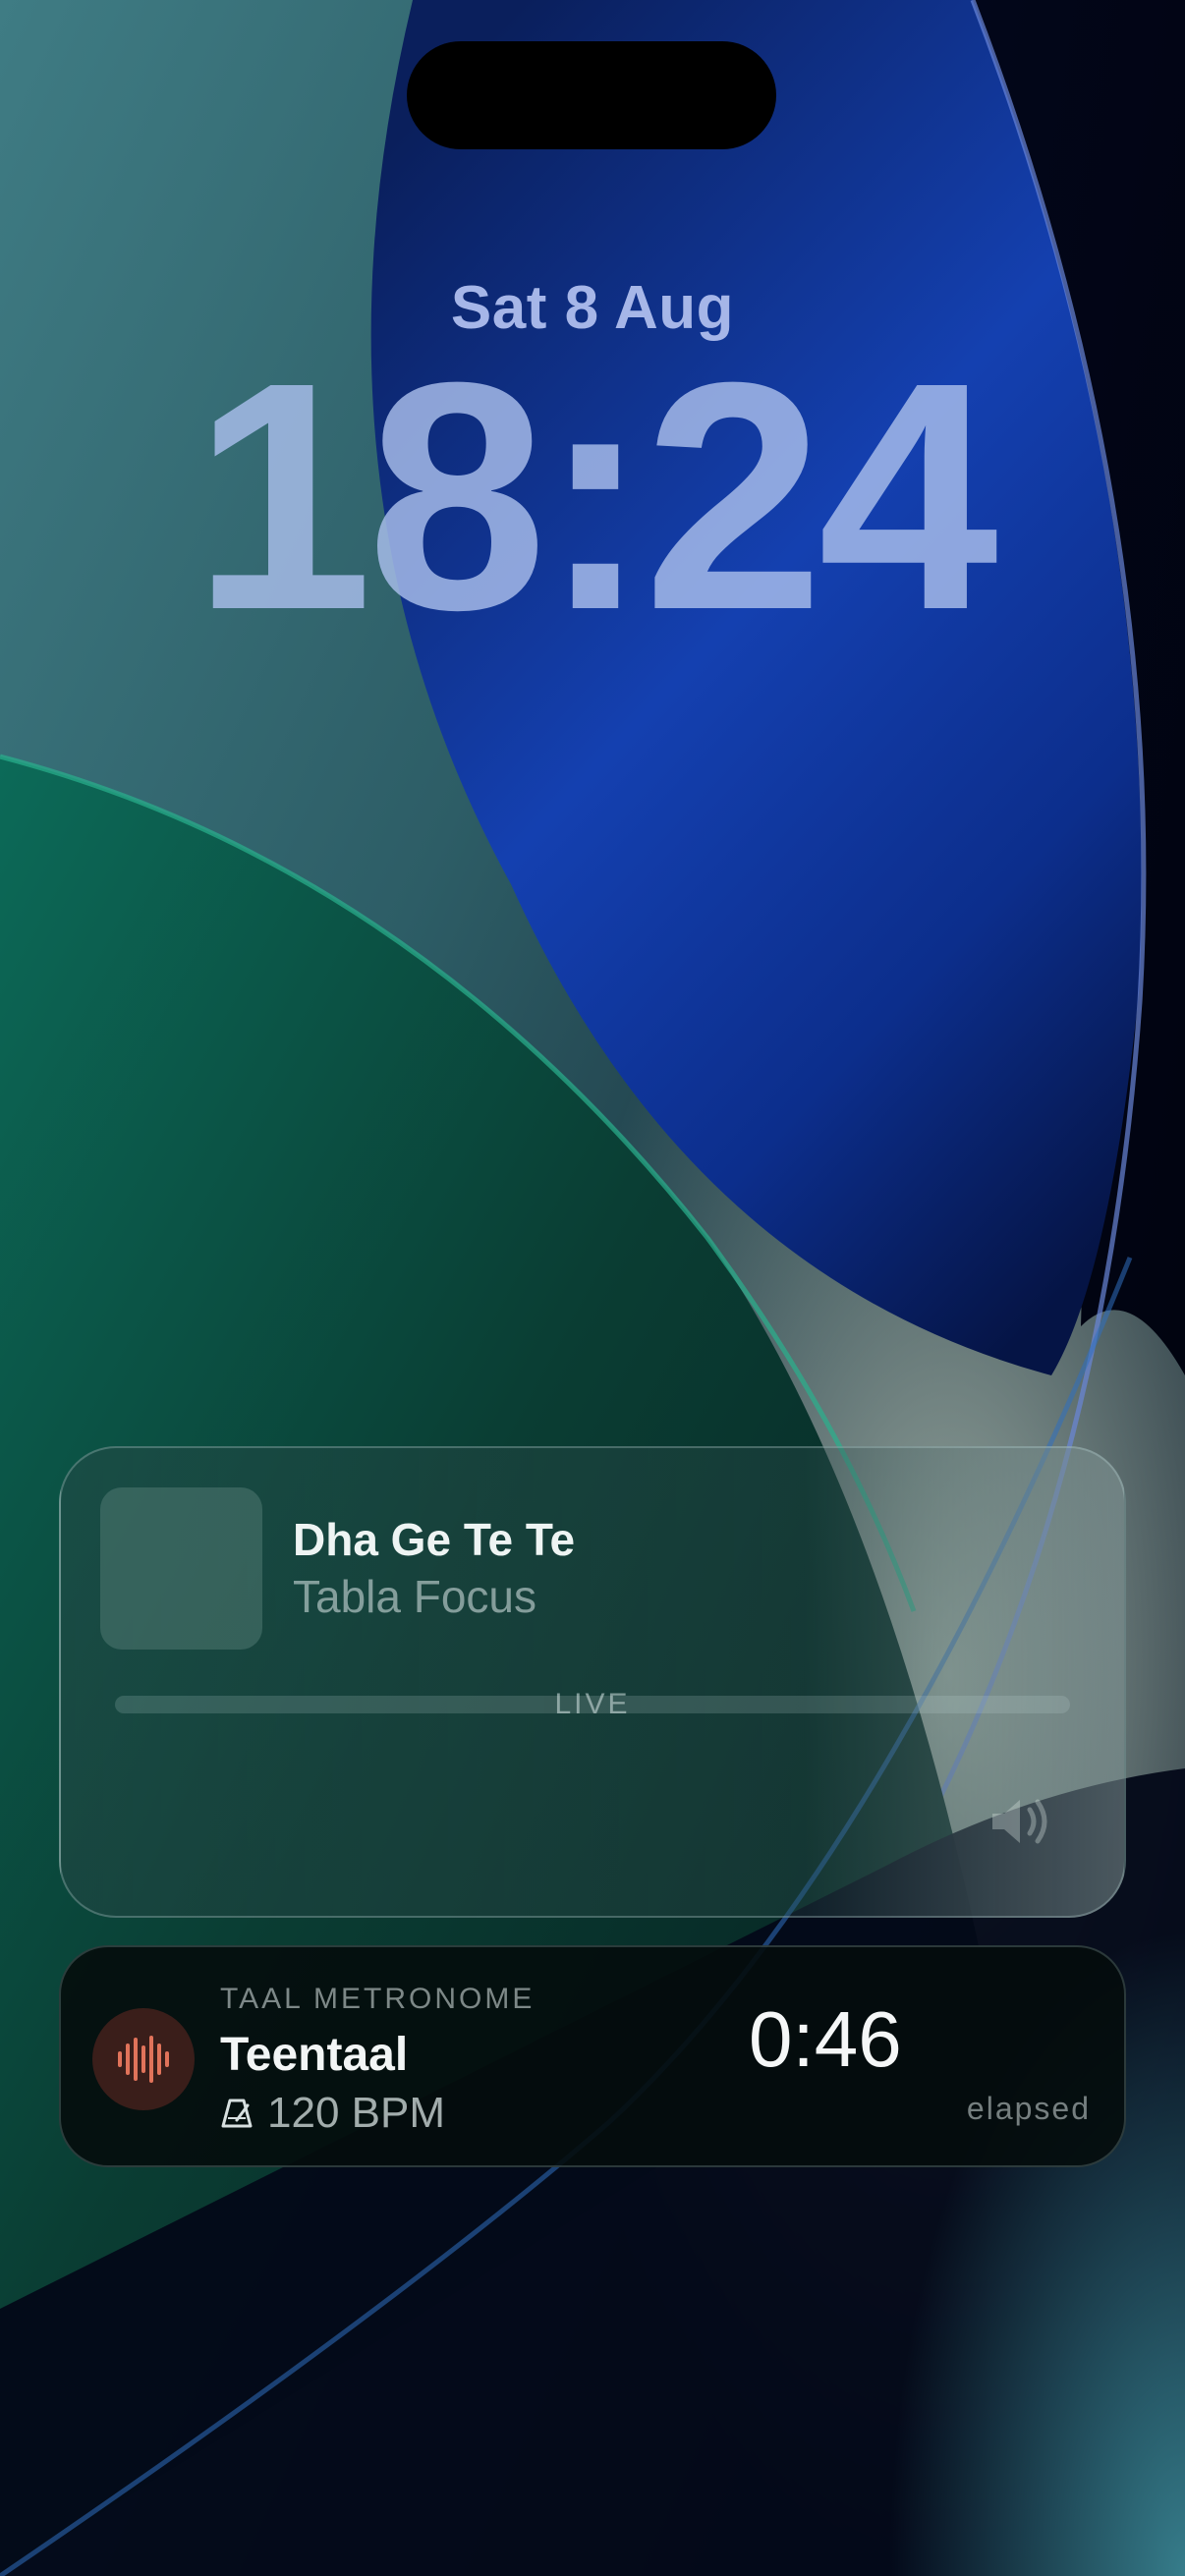 The width and height of the screenshot is (1185, 2576). I want to click on taal-name: Teentaal, so click(315, 2055).